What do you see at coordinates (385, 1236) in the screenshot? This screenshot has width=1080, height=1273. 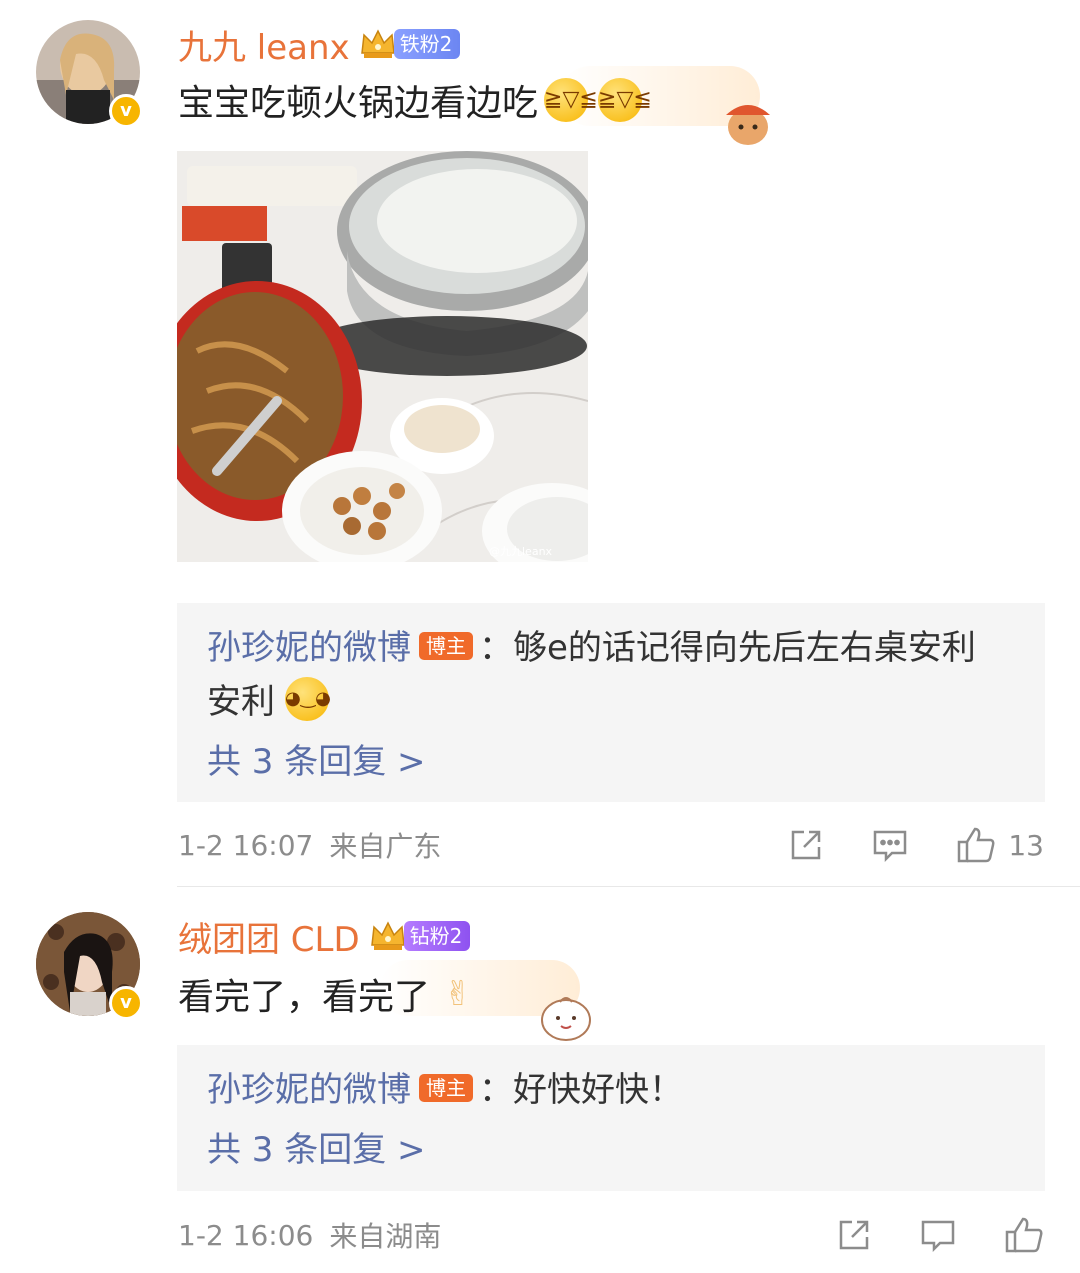 I see `comment-location: 来自湖南` at bounding box center [385, 1236].